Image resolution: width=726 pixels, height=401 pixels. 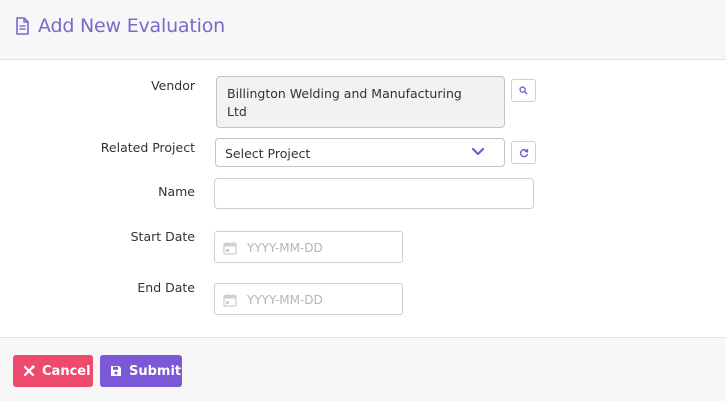 What do you see at coordinates (285, 300) in the screenshot?
I see `end-date-placeholder: YYYY-MM-DD` at bounding box center [285, 300].